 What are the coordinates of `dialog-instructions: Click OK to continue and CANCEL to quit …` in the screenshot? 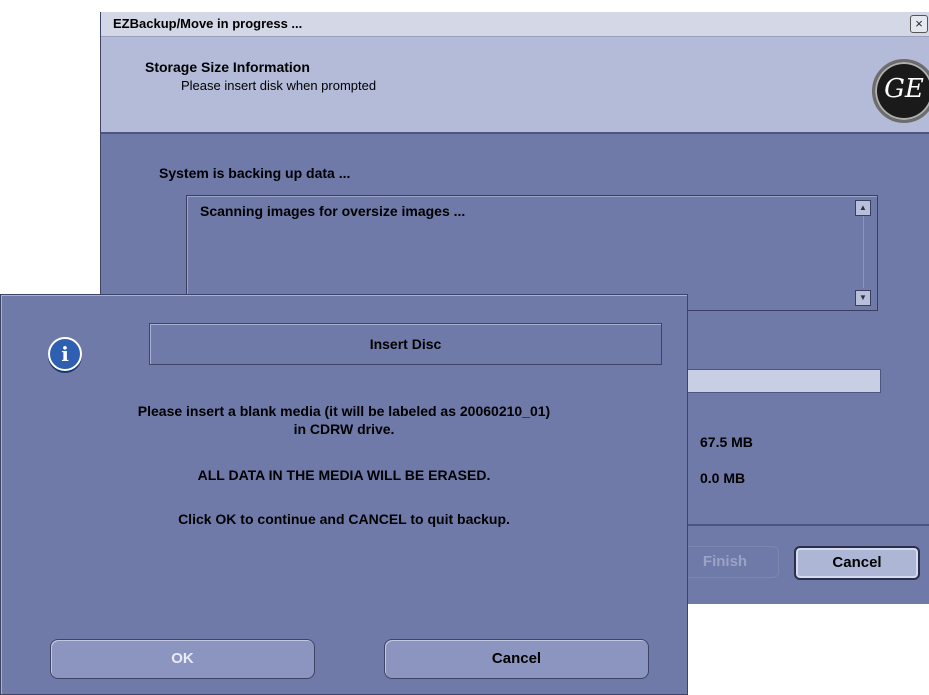 It's located at (344, 519).